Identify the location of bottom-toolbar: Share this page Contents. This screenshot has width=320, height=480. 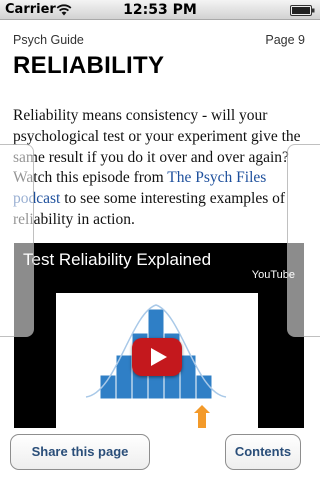
(160, 454).